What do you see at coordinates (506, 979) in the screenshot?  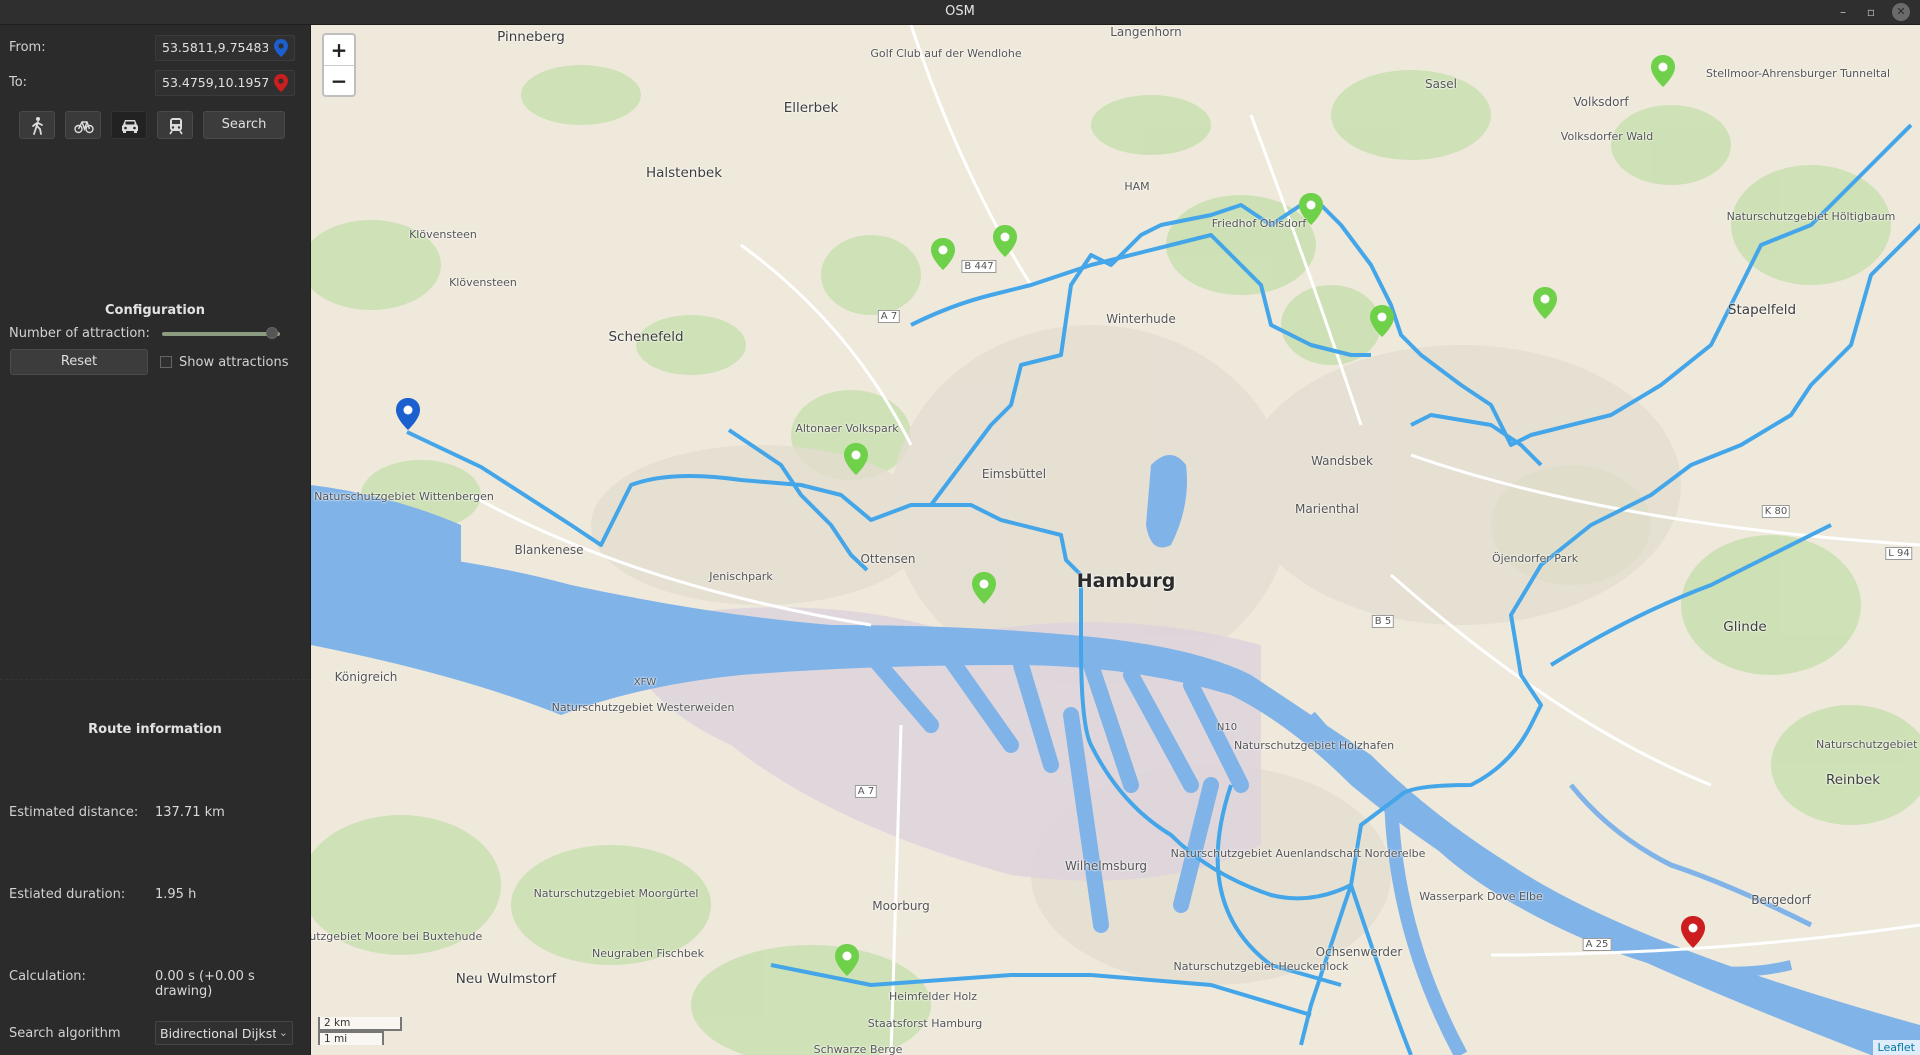 I see `place-label: Neu Wulmstorf` at bounding box center [506, 979].